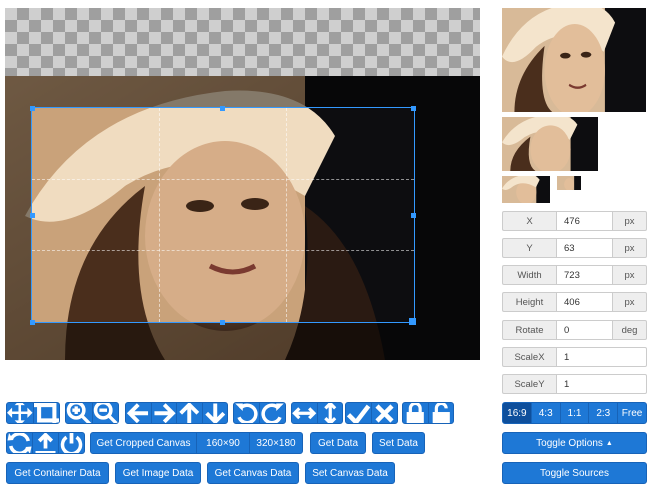 The height and width of the screenshot is (488, 658). What do you see at coordinates (545, 413) in the screenshot?
I see `ratio-4-3: 4:3` at bounding box center [545, 413].